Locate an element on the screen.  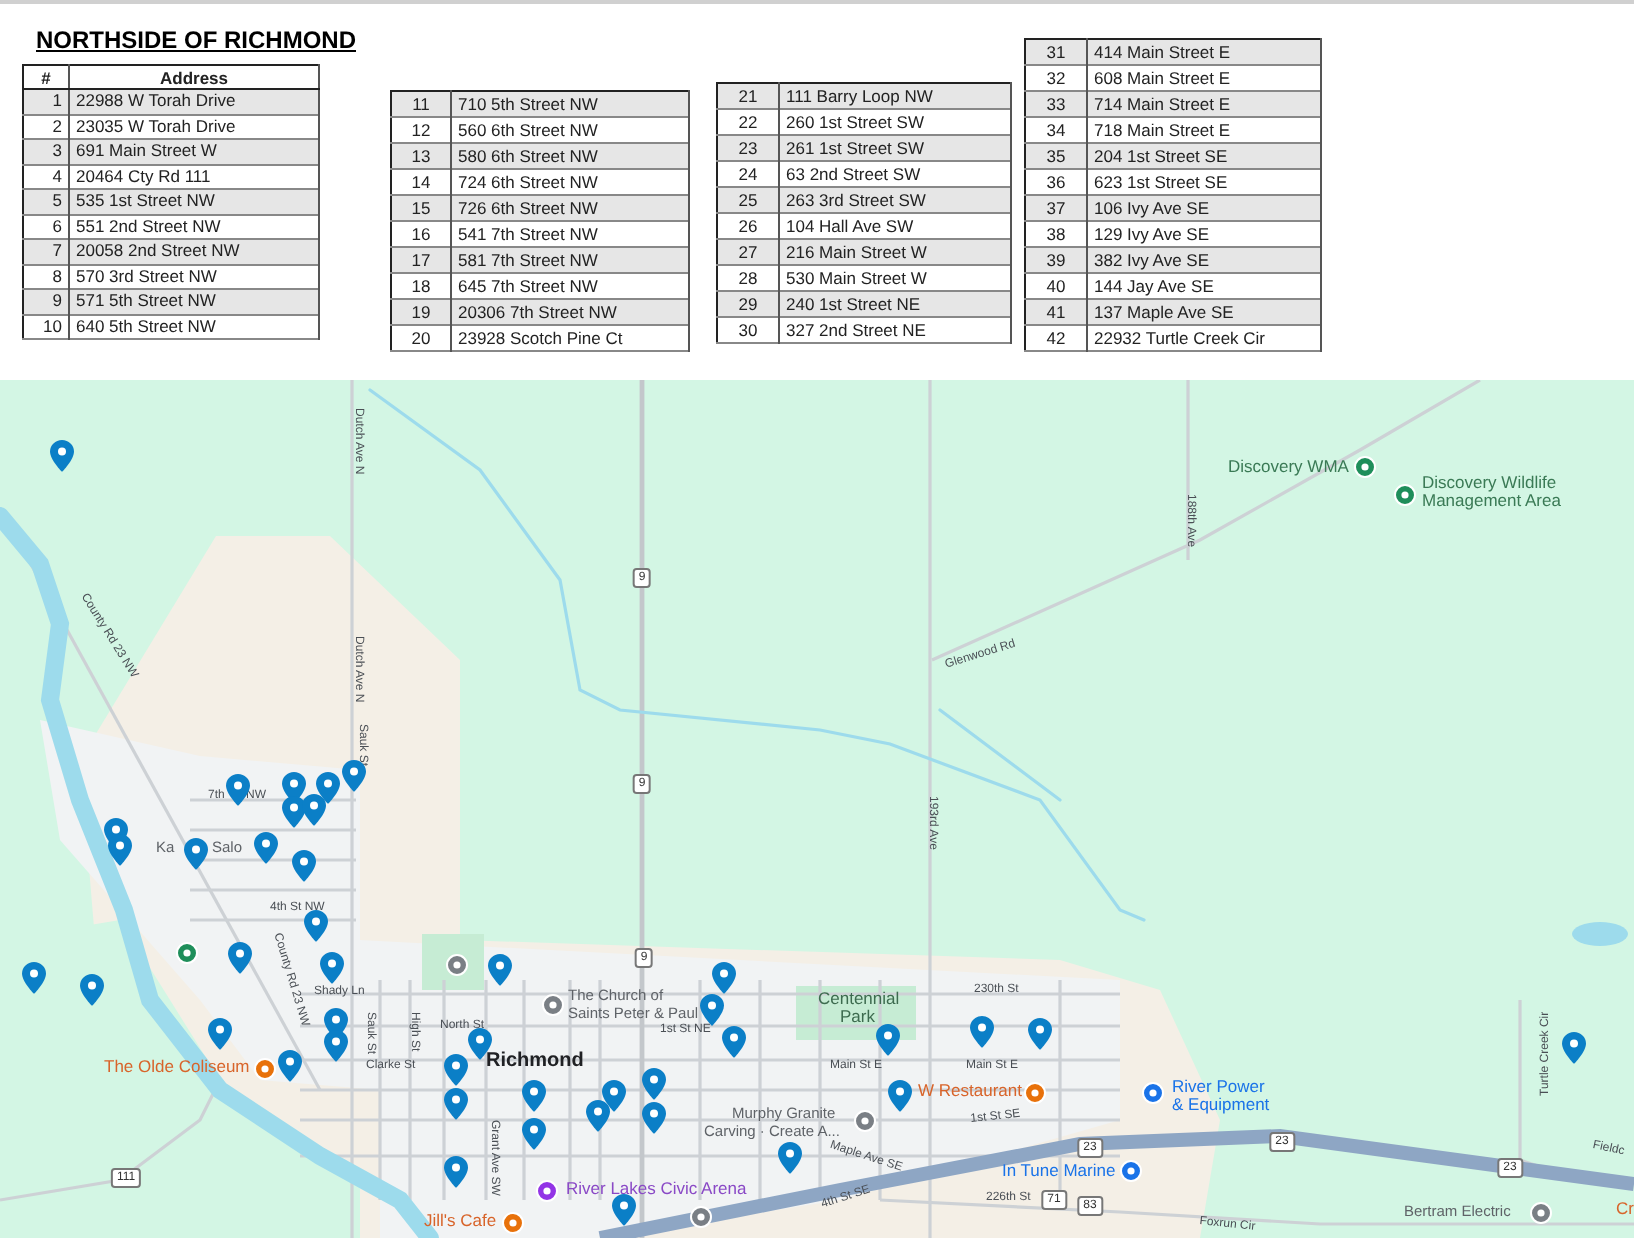
number-cell: 7 is located at coordinates (46, 251).